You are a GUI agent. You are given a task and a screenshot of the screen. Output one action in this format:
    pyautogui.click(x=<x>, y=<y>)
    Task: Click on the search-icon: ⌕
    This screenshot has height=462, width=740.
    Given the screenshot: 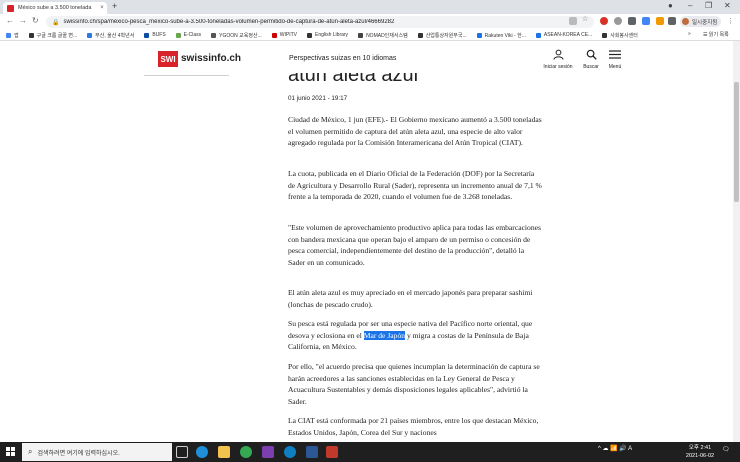 What is the action you would take?
    pyautogui.click(x=30, y=451)
    